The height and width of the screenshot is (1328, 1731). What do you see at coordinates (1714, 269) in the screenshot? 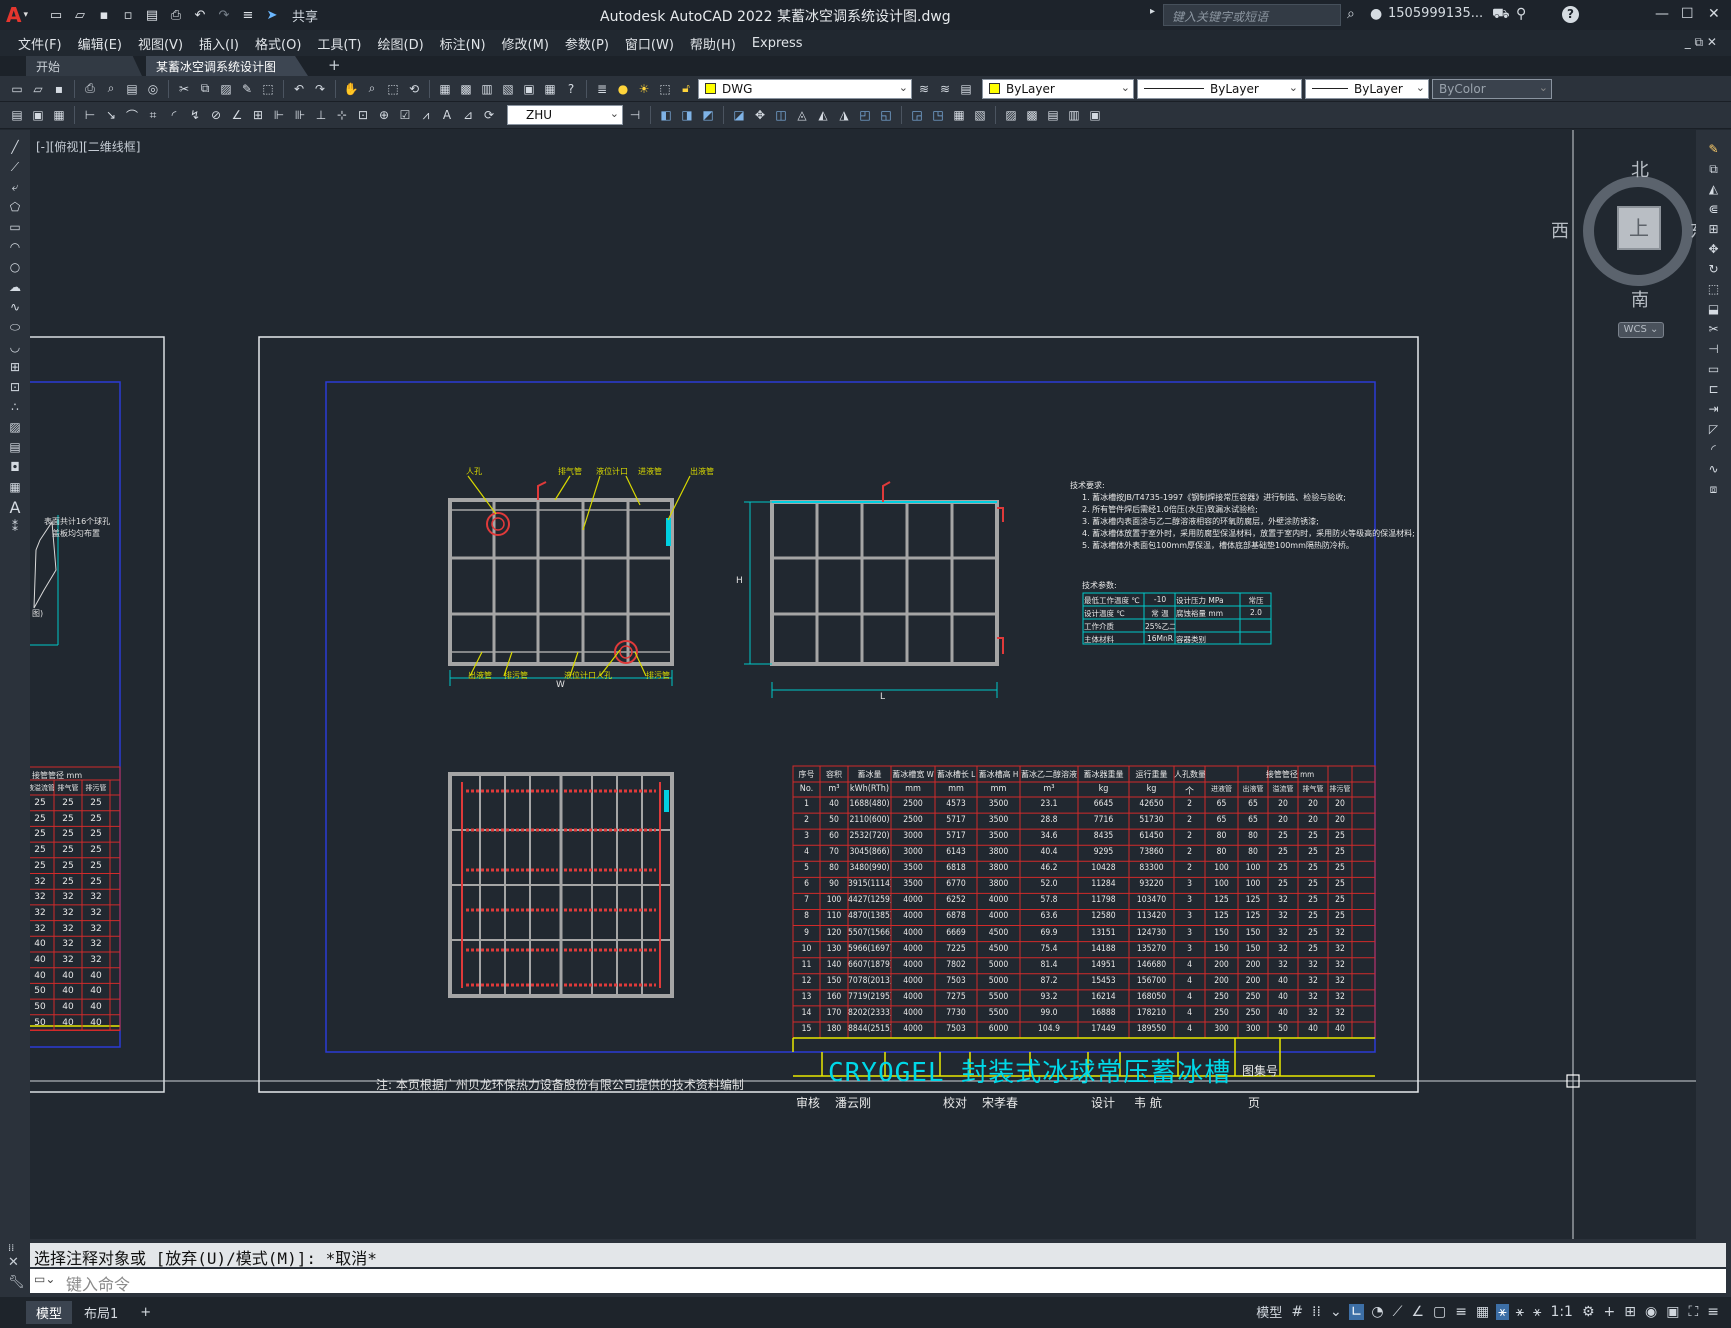
I see `rotate-icon: ↻` at bounding box center [1714, 269].